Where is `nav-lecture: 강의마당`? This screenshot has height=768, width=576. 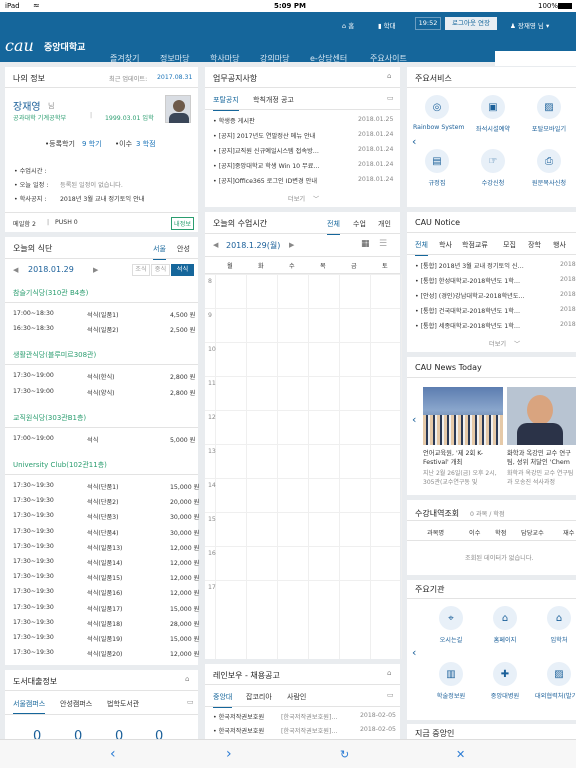 nav-lecture: 강의마당 is located at coordinates (274, 58).